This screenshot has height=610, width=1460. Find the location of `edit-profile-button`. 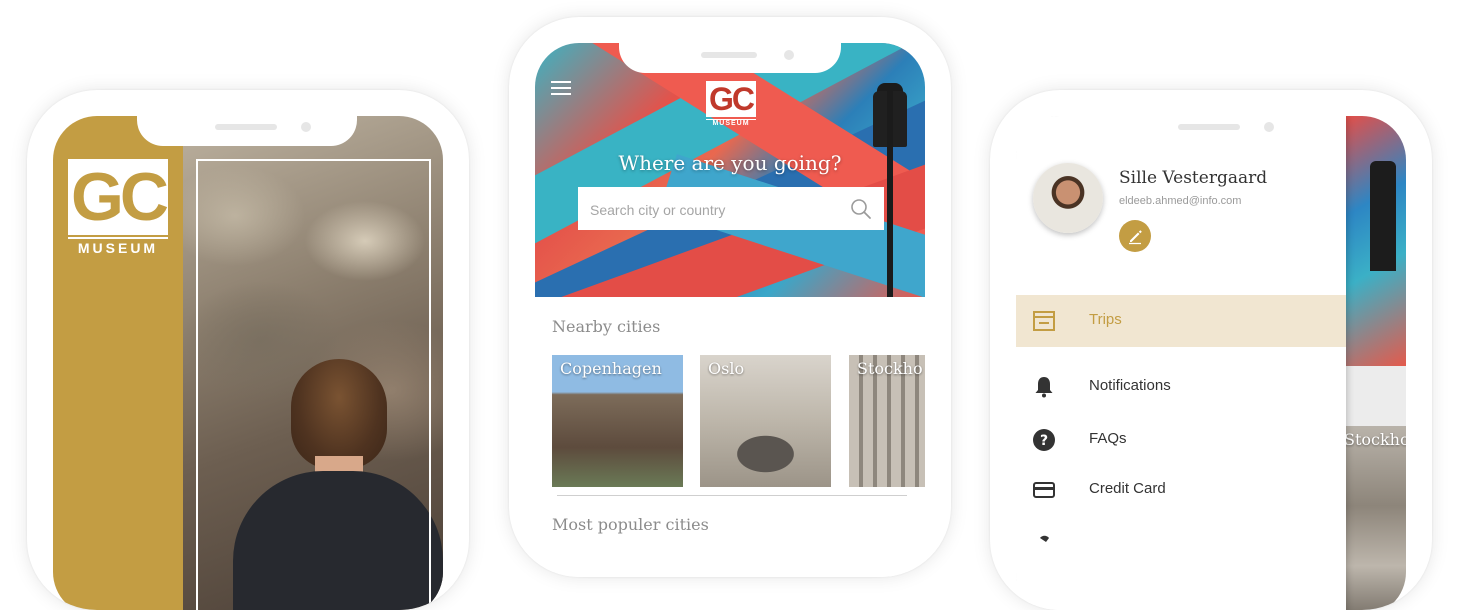

edit-profile-button is located at coordinates (1135, 236).